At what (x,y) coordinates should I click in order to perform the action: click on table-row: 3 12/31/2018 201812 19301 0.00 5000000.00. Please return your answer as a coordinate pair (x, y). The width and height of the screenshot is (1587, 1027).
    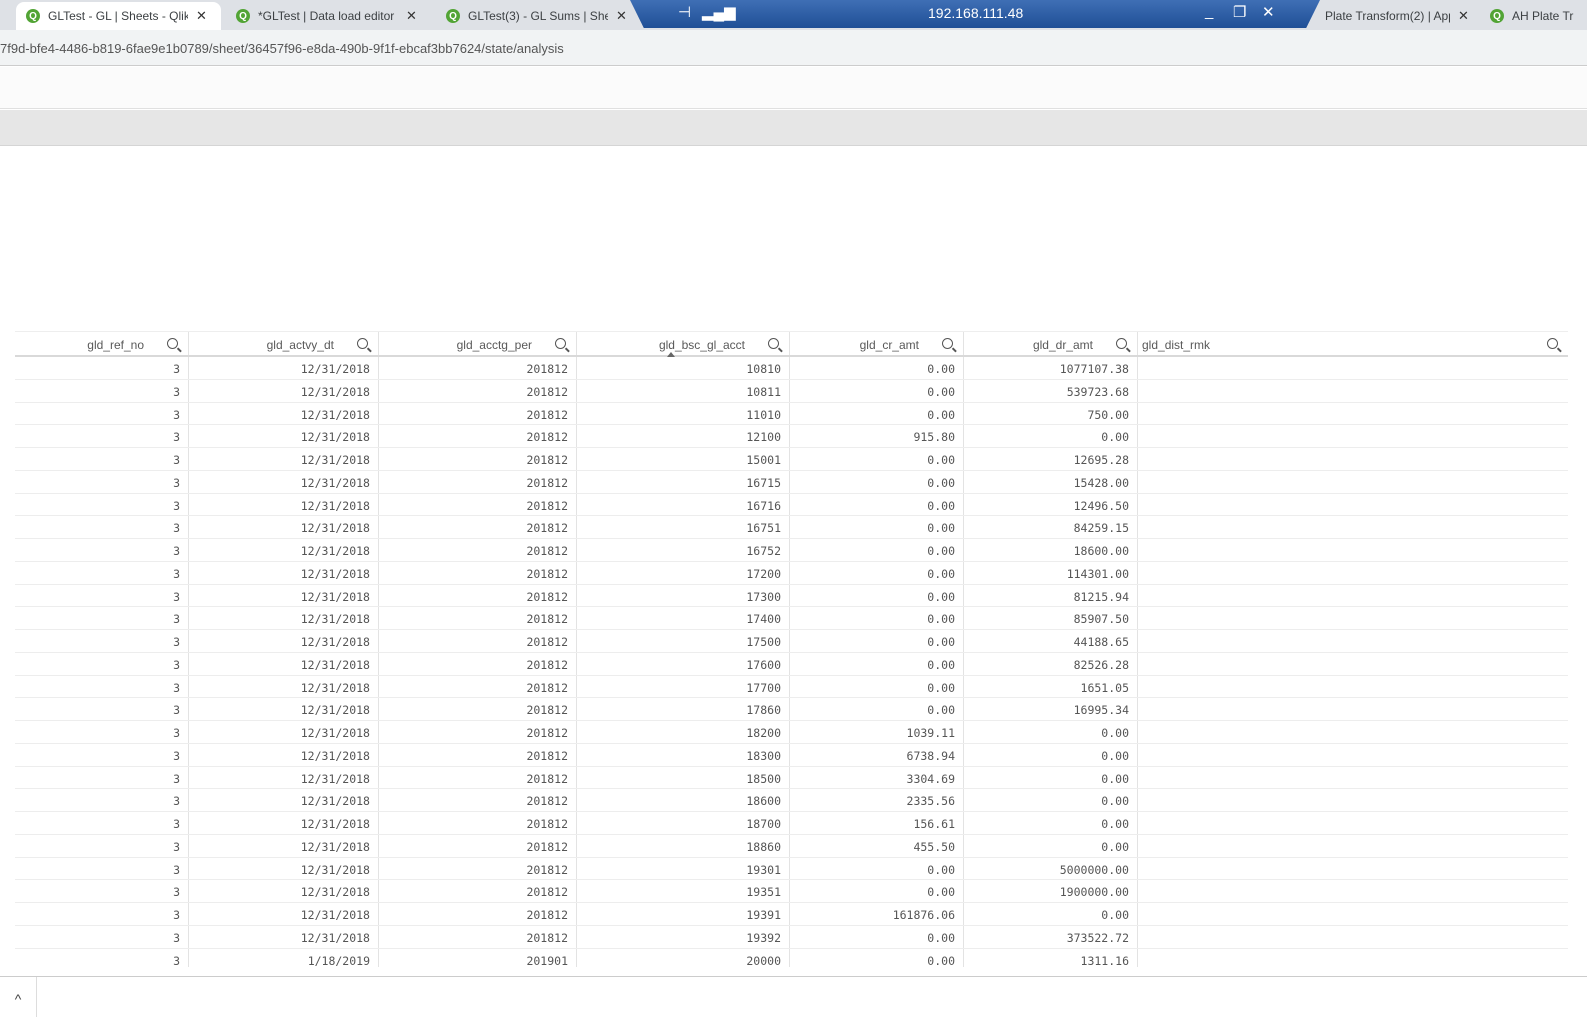
    Looking at the image, I should click on (791, 869).